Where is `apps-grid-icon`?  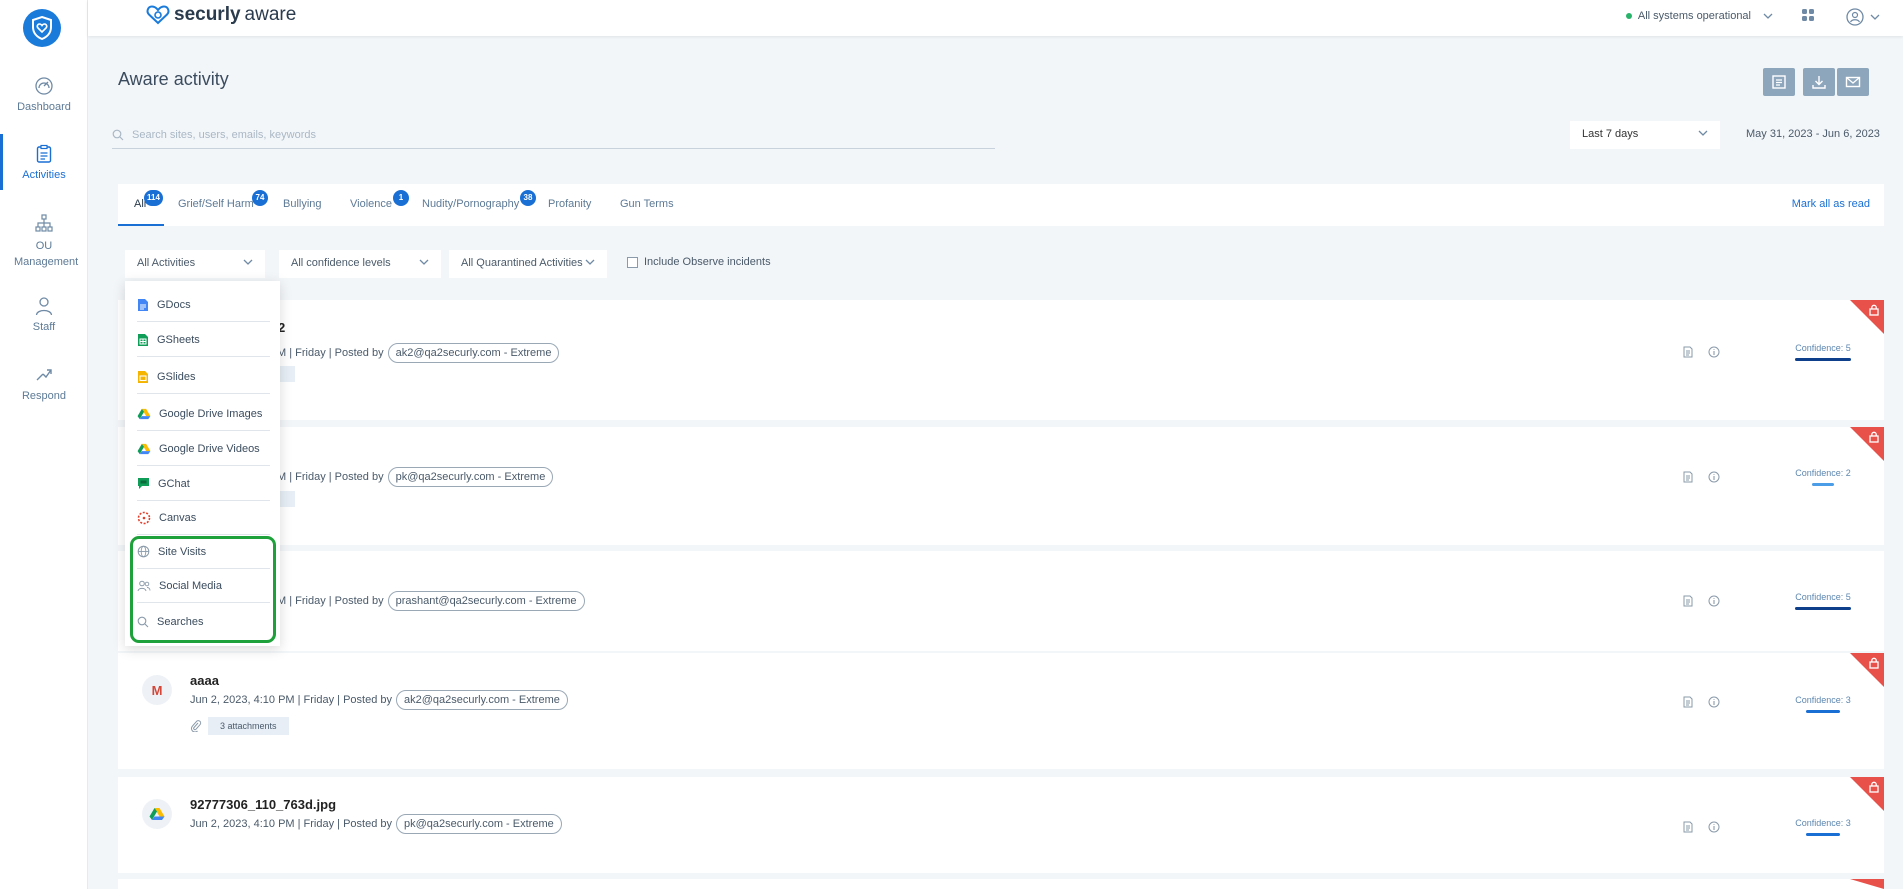
apps-grid-icon is located at coordinates (1808, 15).